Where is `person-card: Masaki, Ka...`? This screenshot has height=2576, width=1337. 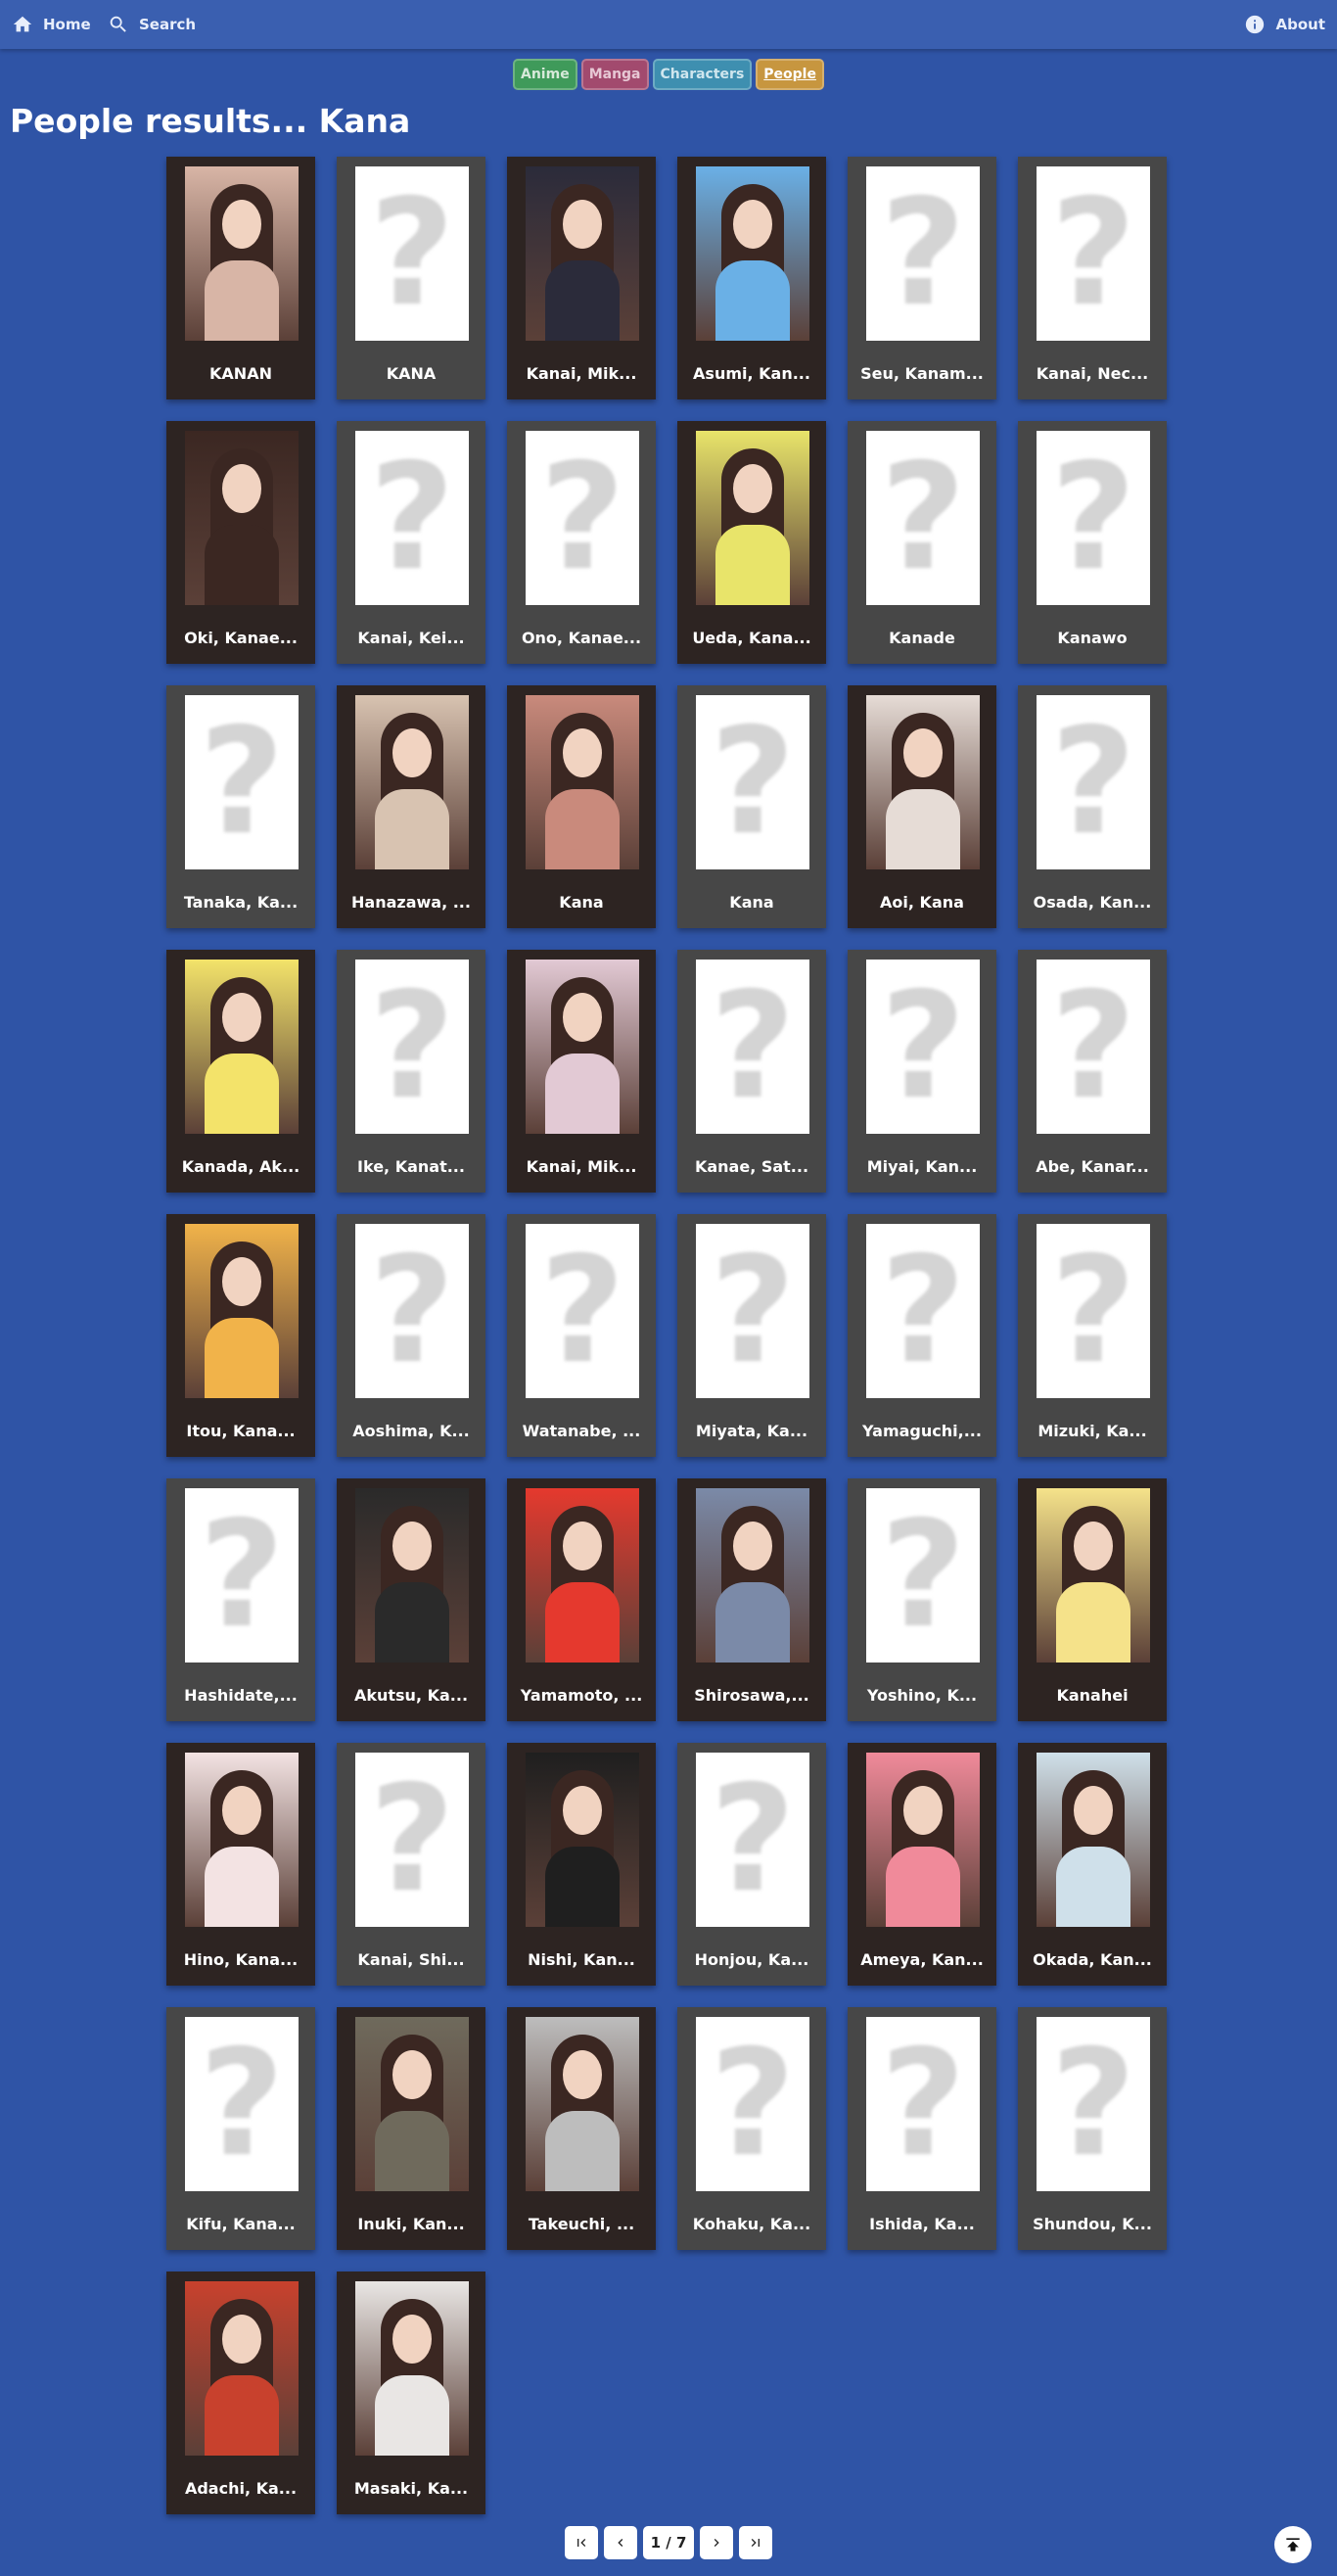
person-card: Masaki, Ka... is located at coordinates (411, 2393).